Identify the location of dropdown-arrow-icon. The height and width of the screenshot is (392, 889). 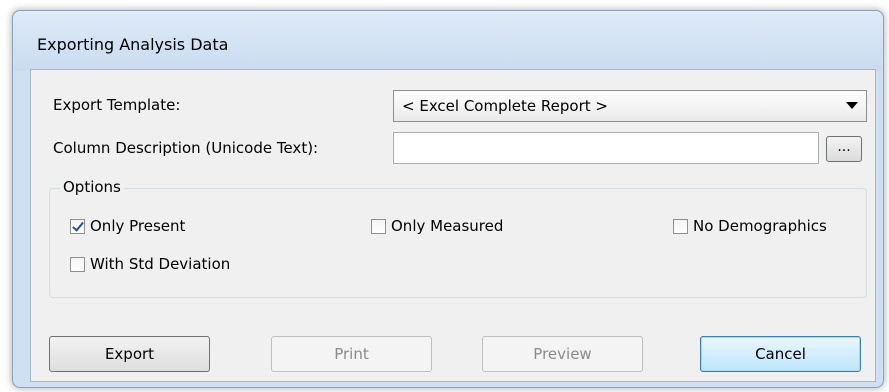
(852, 105).